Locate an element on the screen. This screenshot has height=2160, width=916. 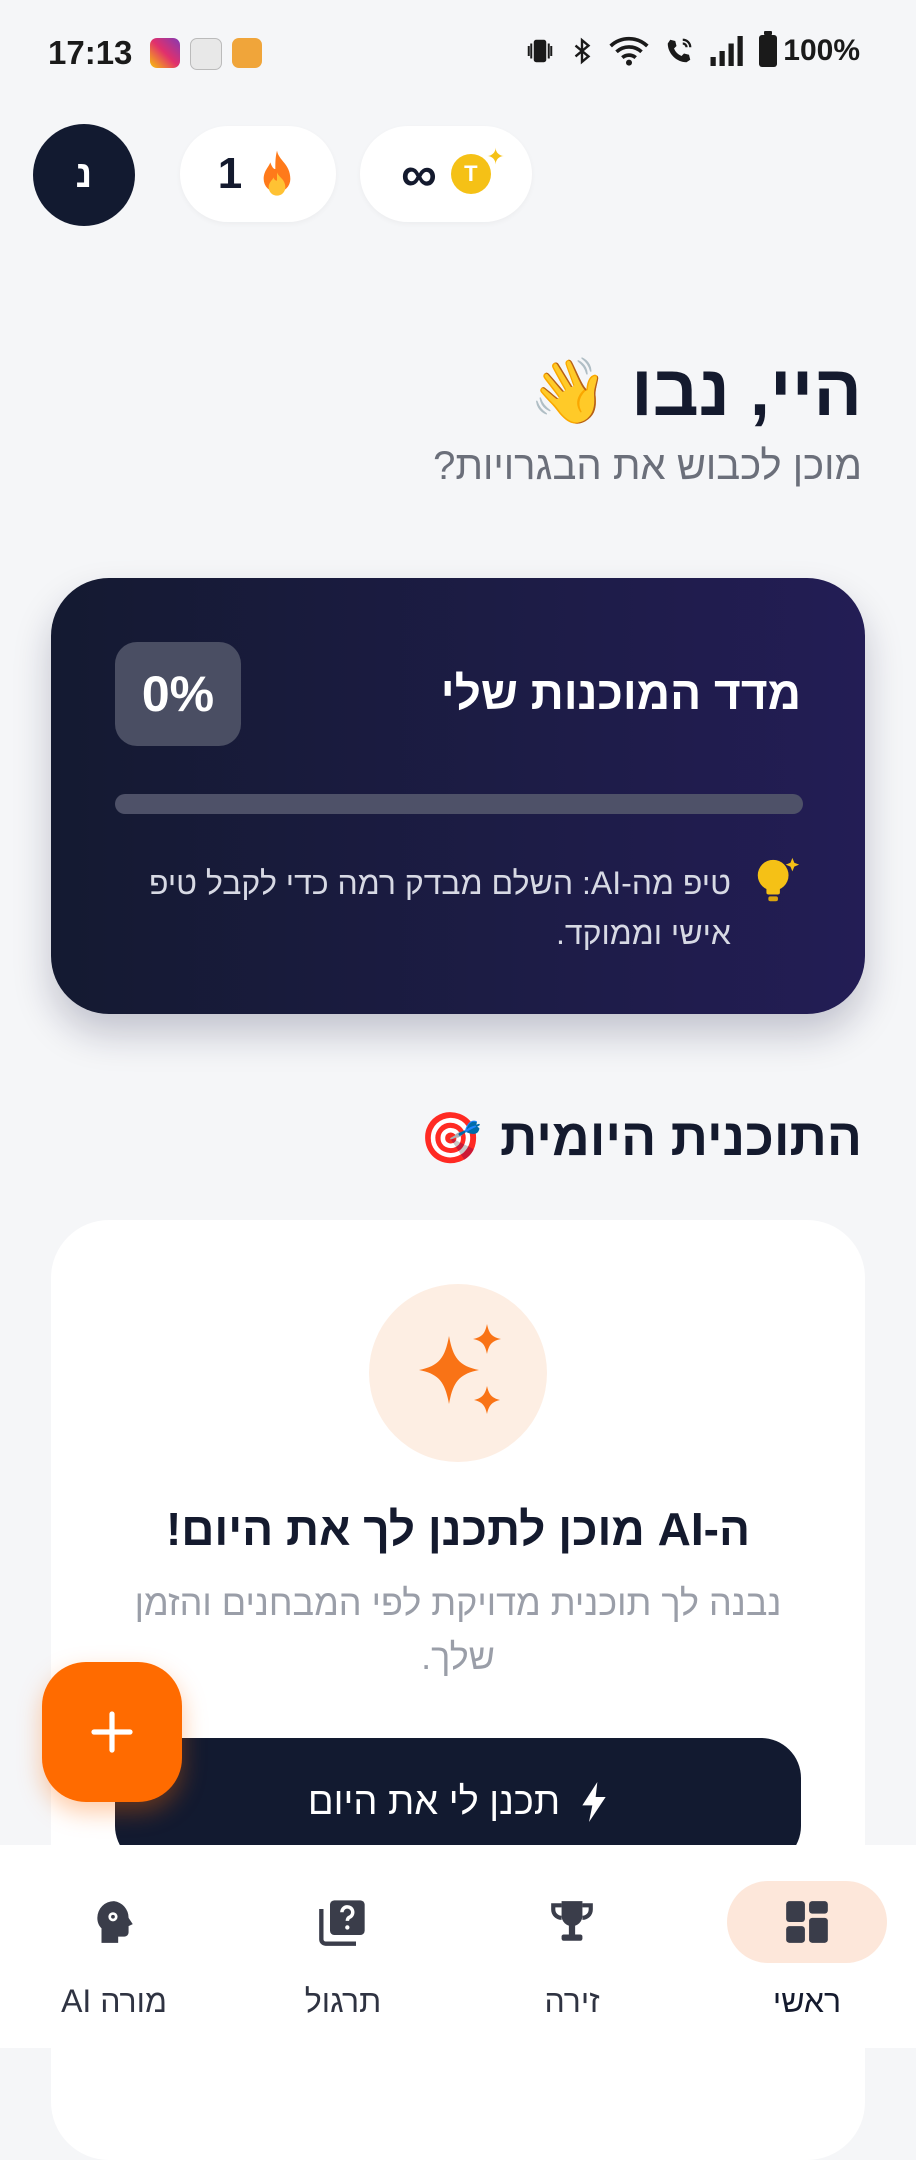
sparkles-icon-circle is located at coordinates (458, 1373).